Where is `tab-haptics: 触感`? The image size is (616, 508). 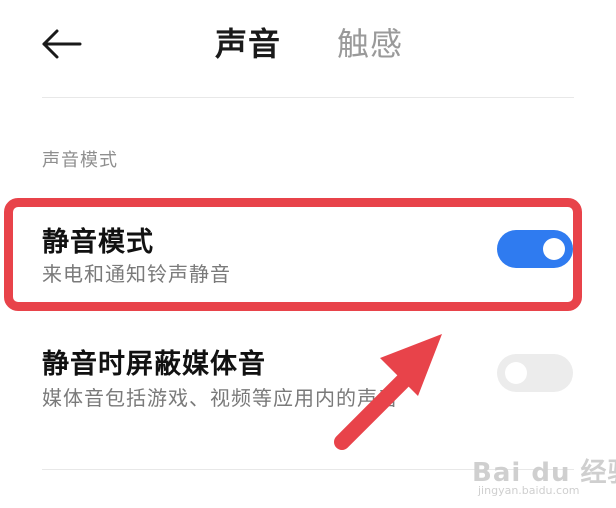
tab-haptics: 触感 is located at coordinates (370, 44).